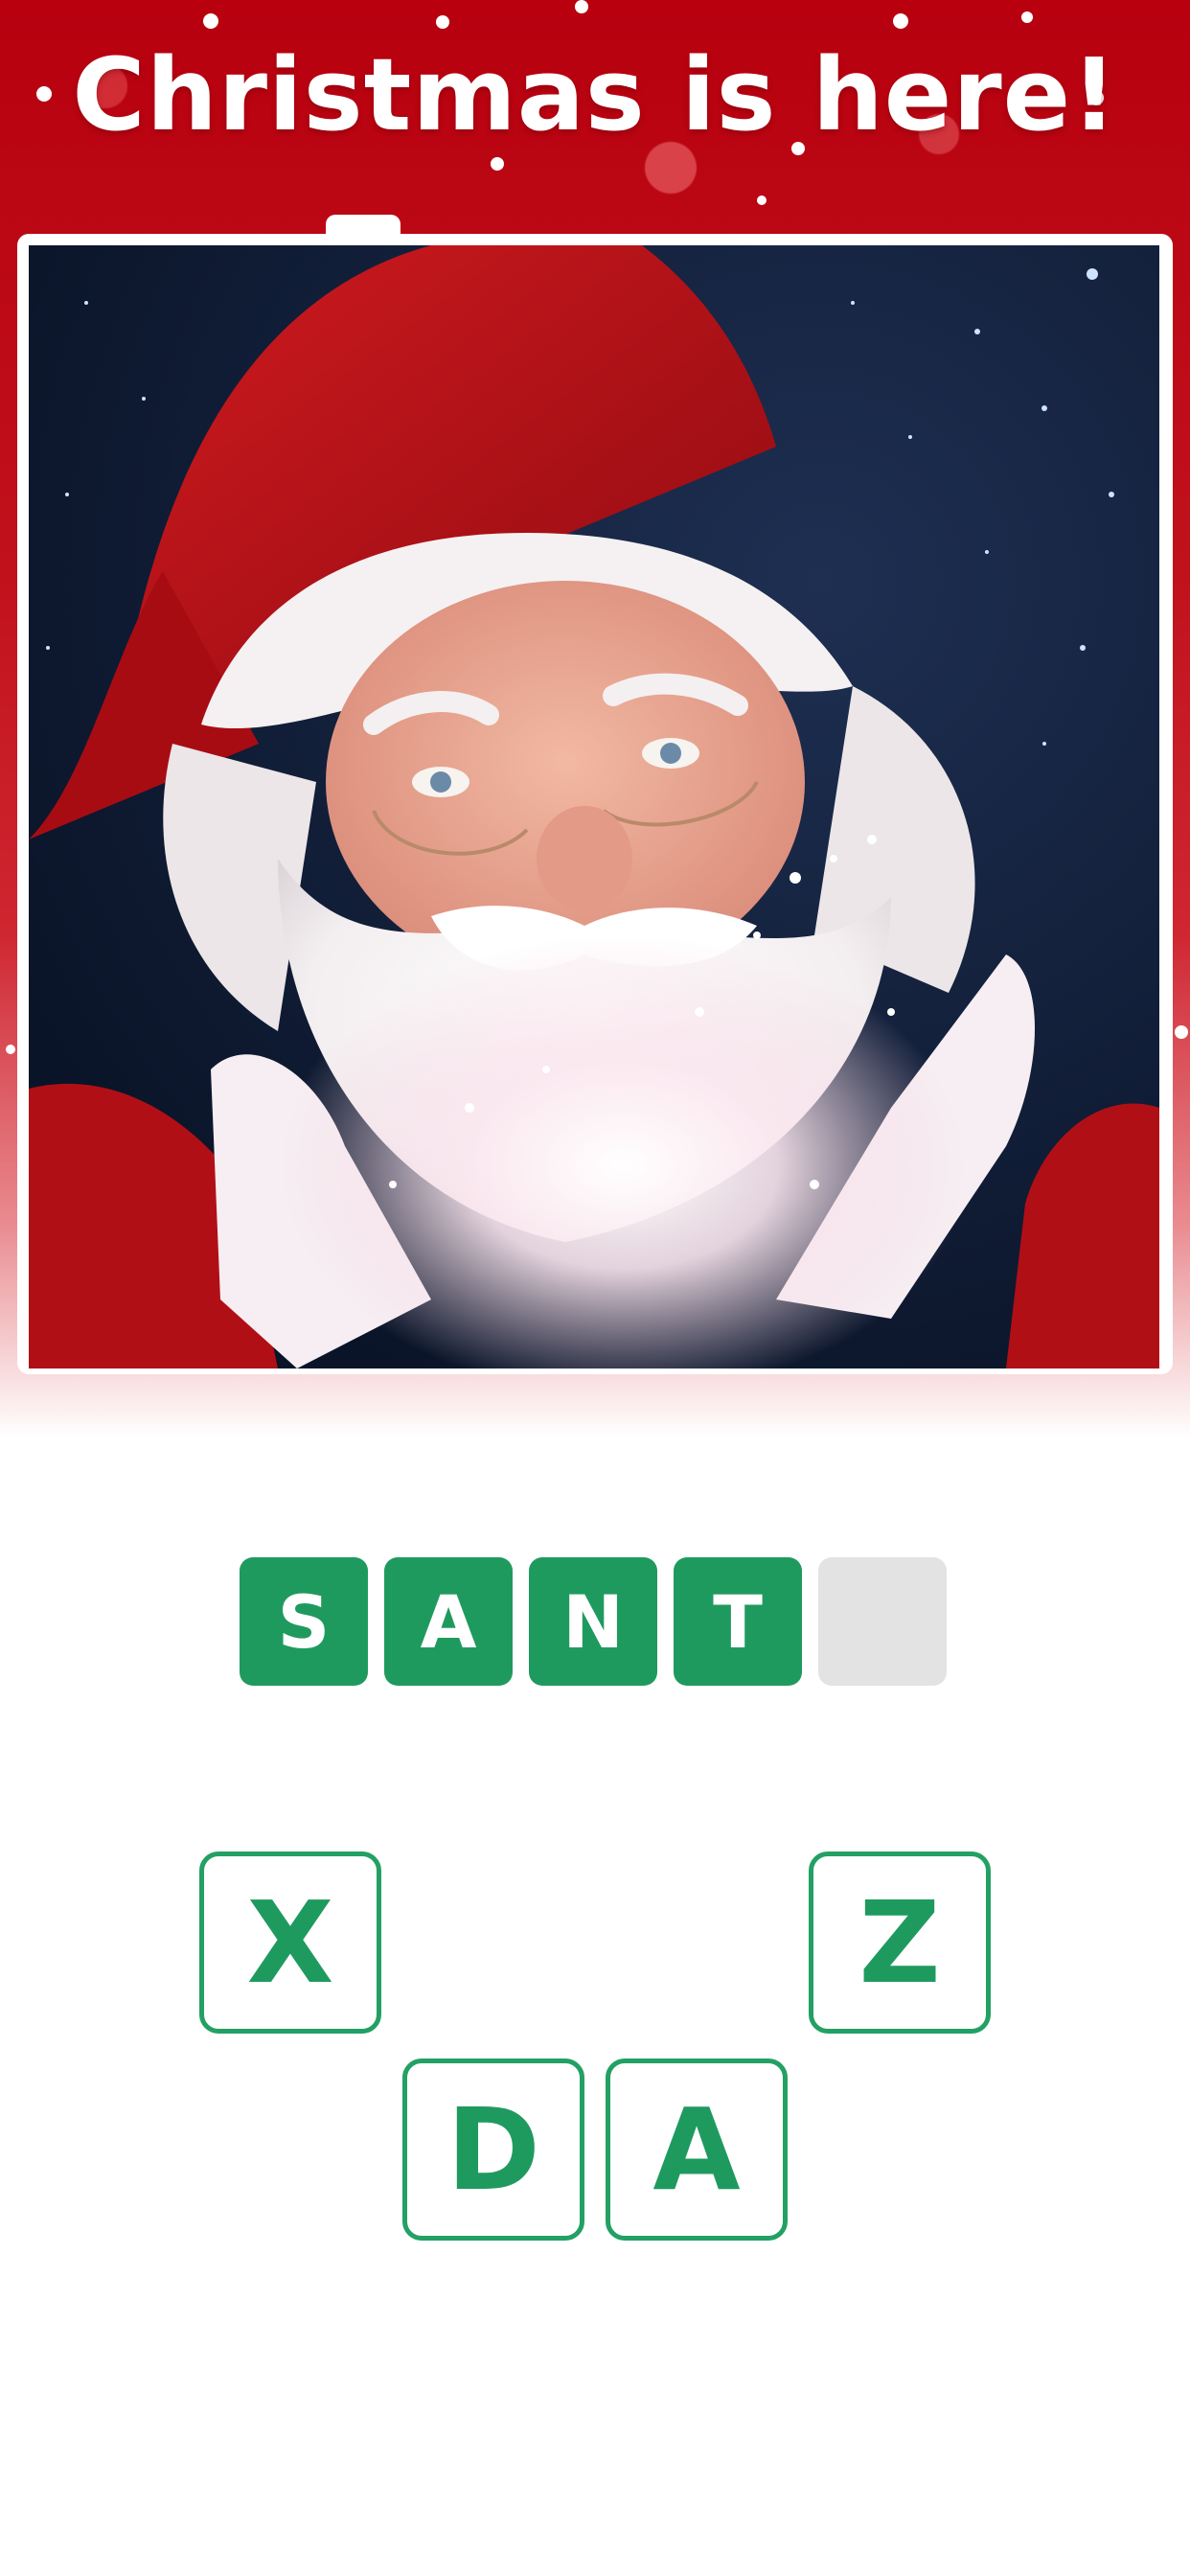 This screenshot has height=2576, width=1190. I want to click on letter-tile-a: A, so click(697, 2149).